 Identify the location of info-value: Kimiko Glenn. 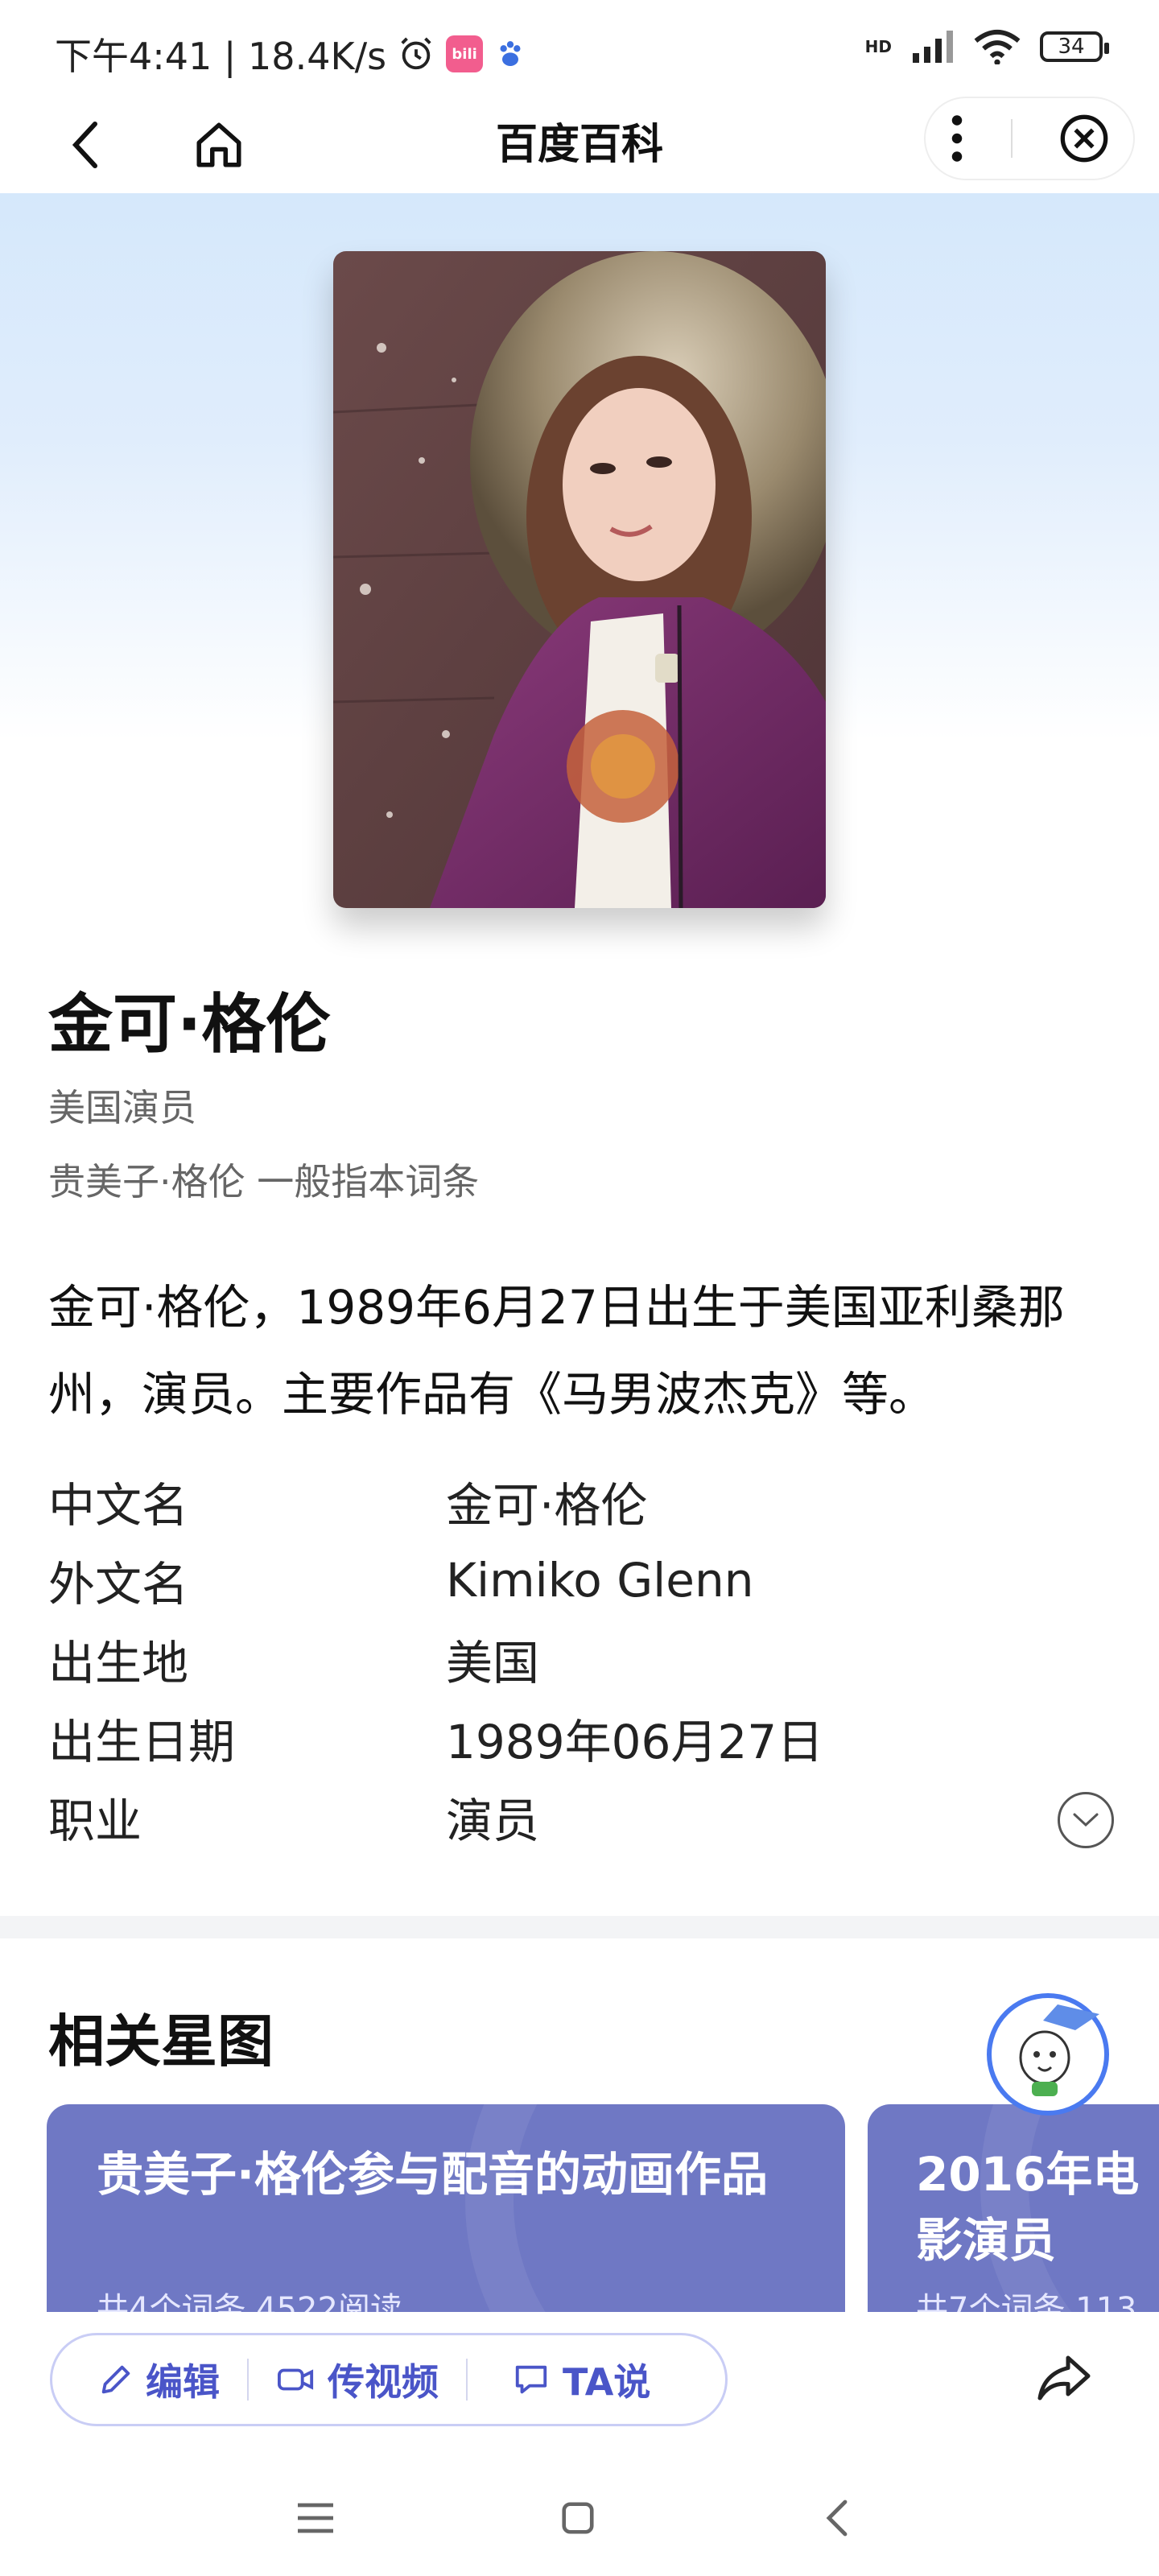
(600, 1580).